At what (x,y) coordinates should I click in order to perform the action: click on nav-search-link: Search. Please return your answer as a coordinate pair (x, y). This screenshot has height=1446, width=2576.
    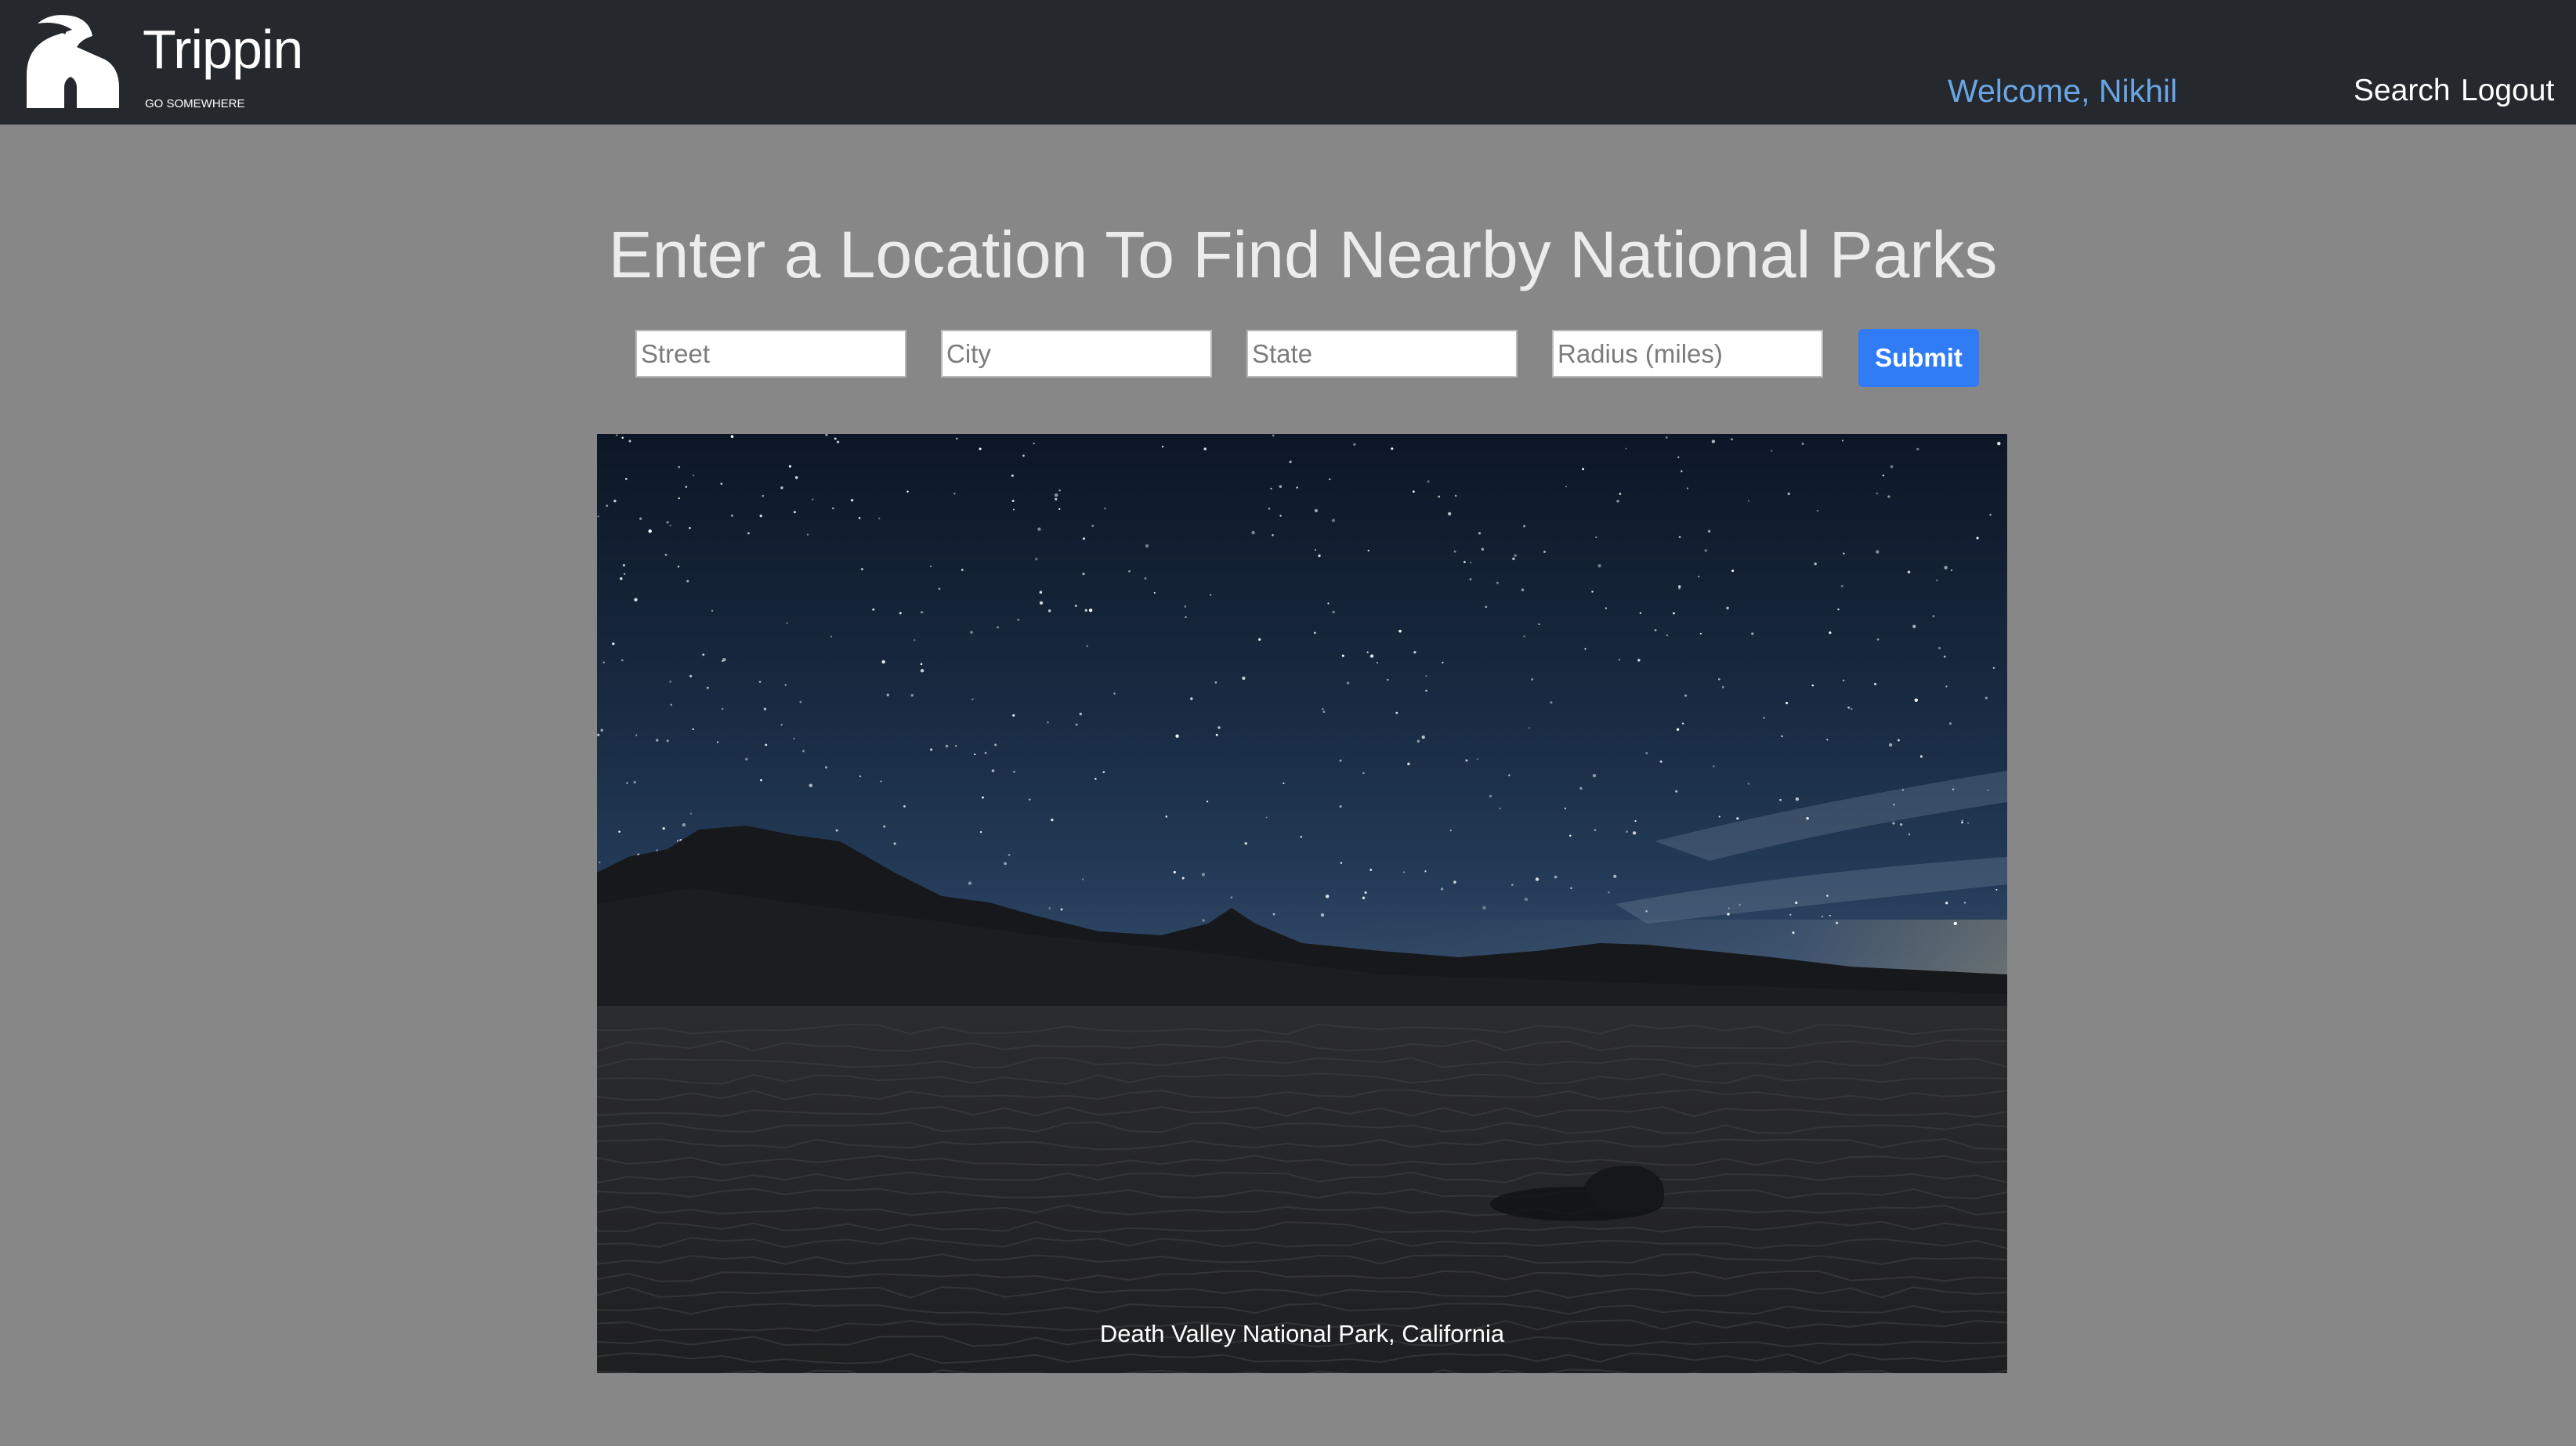
    Looking at the image, I should click on (2402, 91).